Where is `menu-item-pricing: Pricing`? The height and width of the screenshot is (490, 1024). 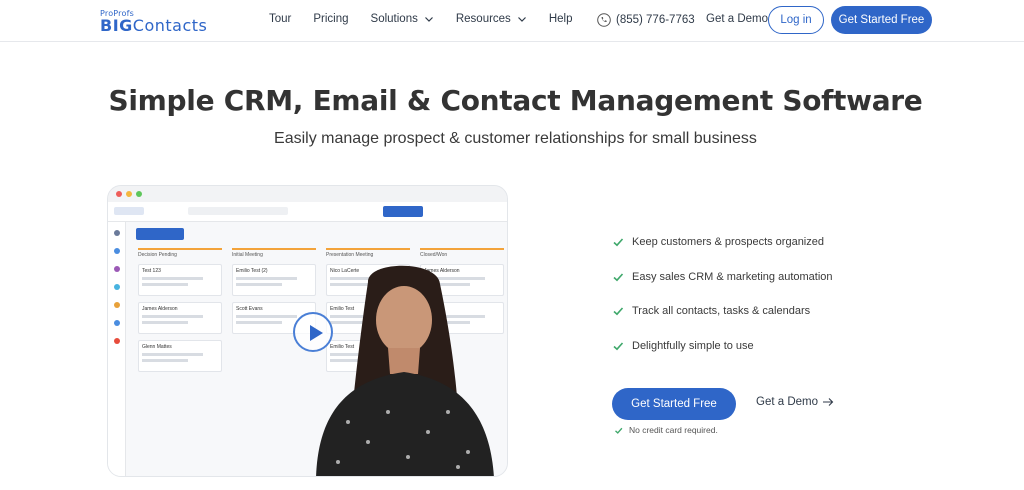
menu-item-pricing: Pricing is located at coordinates (330, 19).